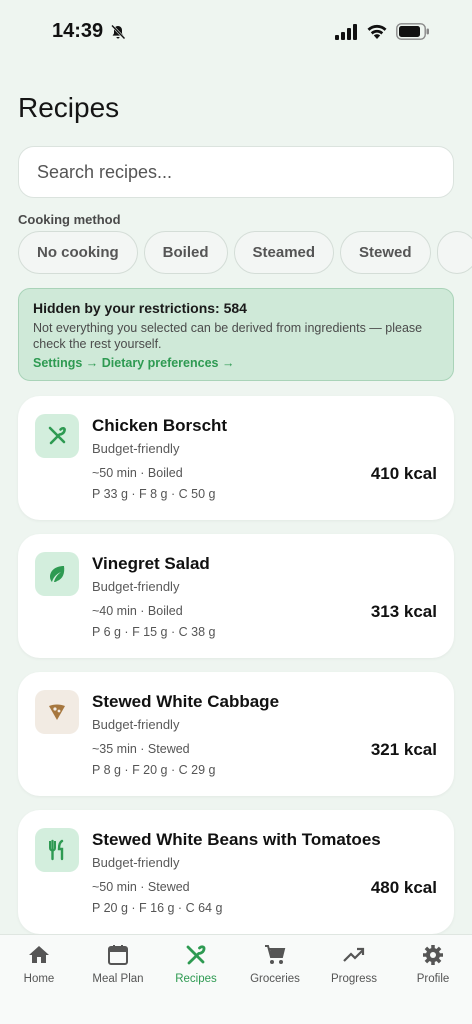 This screenshot has height=1024, width=472. I want to click on recipe-macros: P 6 g · F 15 g · C 38 g, so click(154, 632).